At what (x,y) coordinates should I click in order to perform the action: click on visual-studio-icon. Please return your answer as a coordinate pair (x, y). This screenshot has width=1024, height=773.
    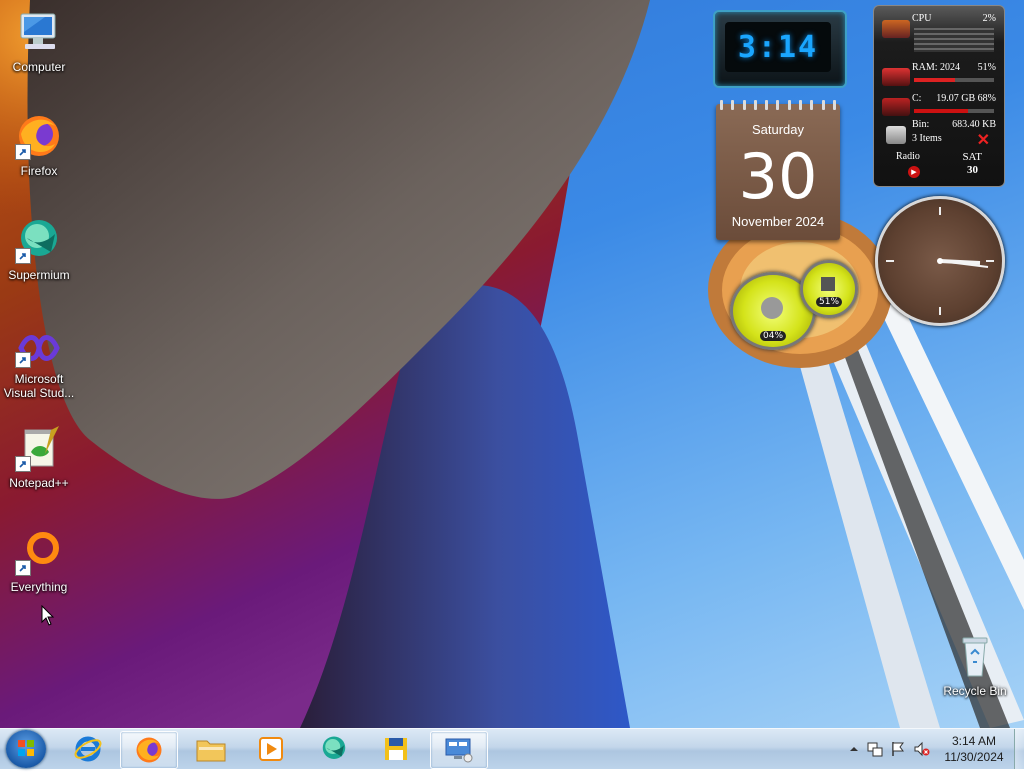
    Looking at the image, I should click on (39, 348).